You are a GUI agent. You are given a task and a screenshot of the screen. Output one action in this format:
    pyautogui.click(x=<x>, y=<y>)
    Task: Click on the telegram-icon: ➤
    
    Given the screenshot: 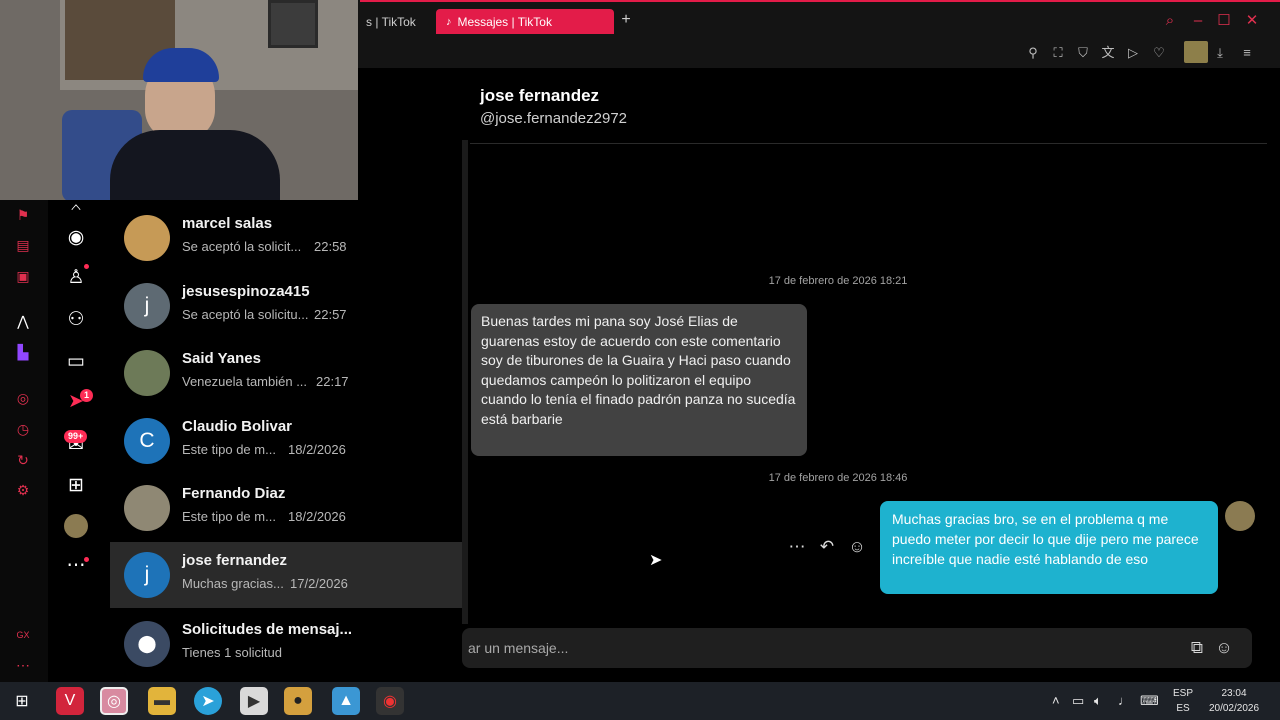 What is the action you would take?
    pyautogui.click(x=208, y=701)
    